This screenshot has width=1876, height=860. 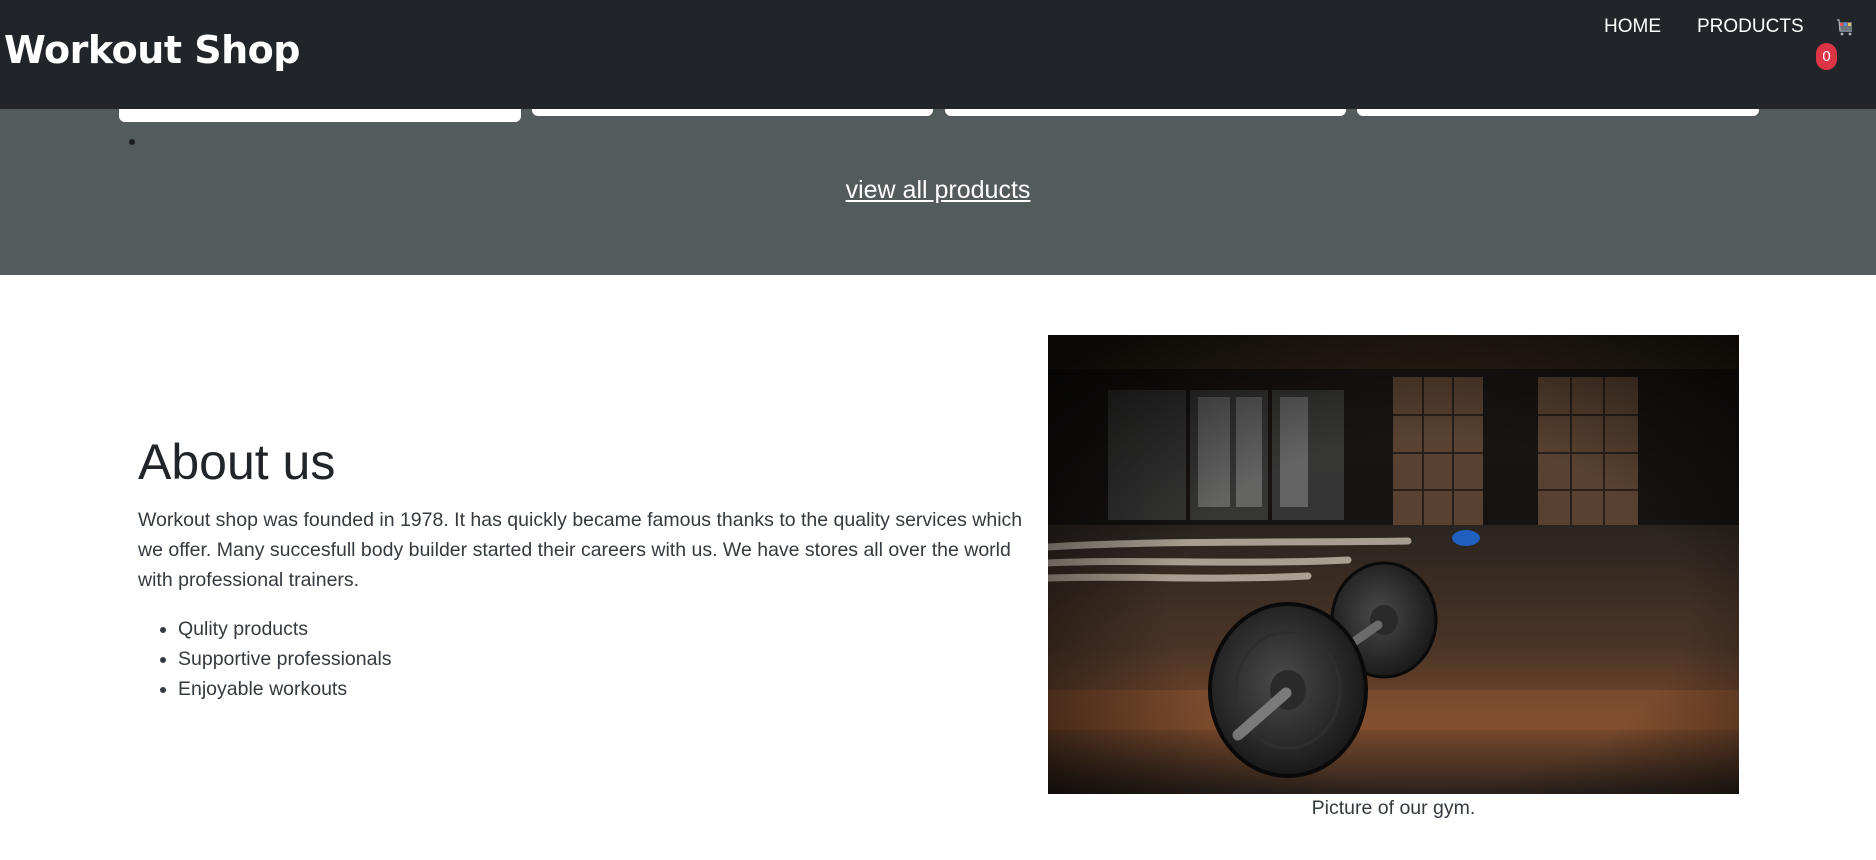 I want to click on about-title: About us, so click(x=237, y=462).